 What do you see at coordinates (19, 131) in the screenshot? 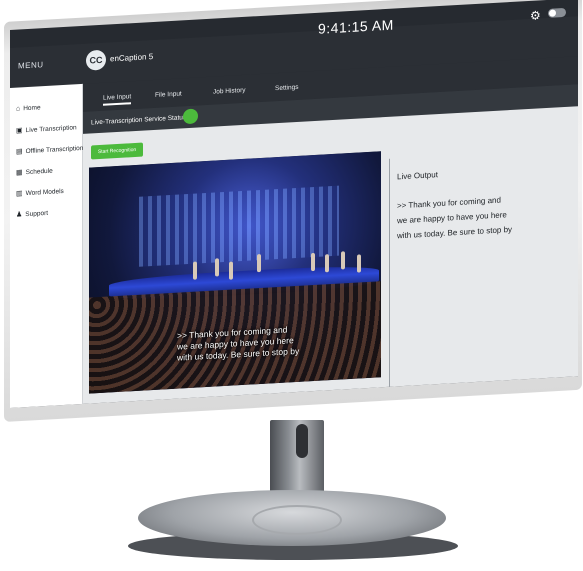
I see `live-transcription-icon: ▣` at bounding box center [19, 131].